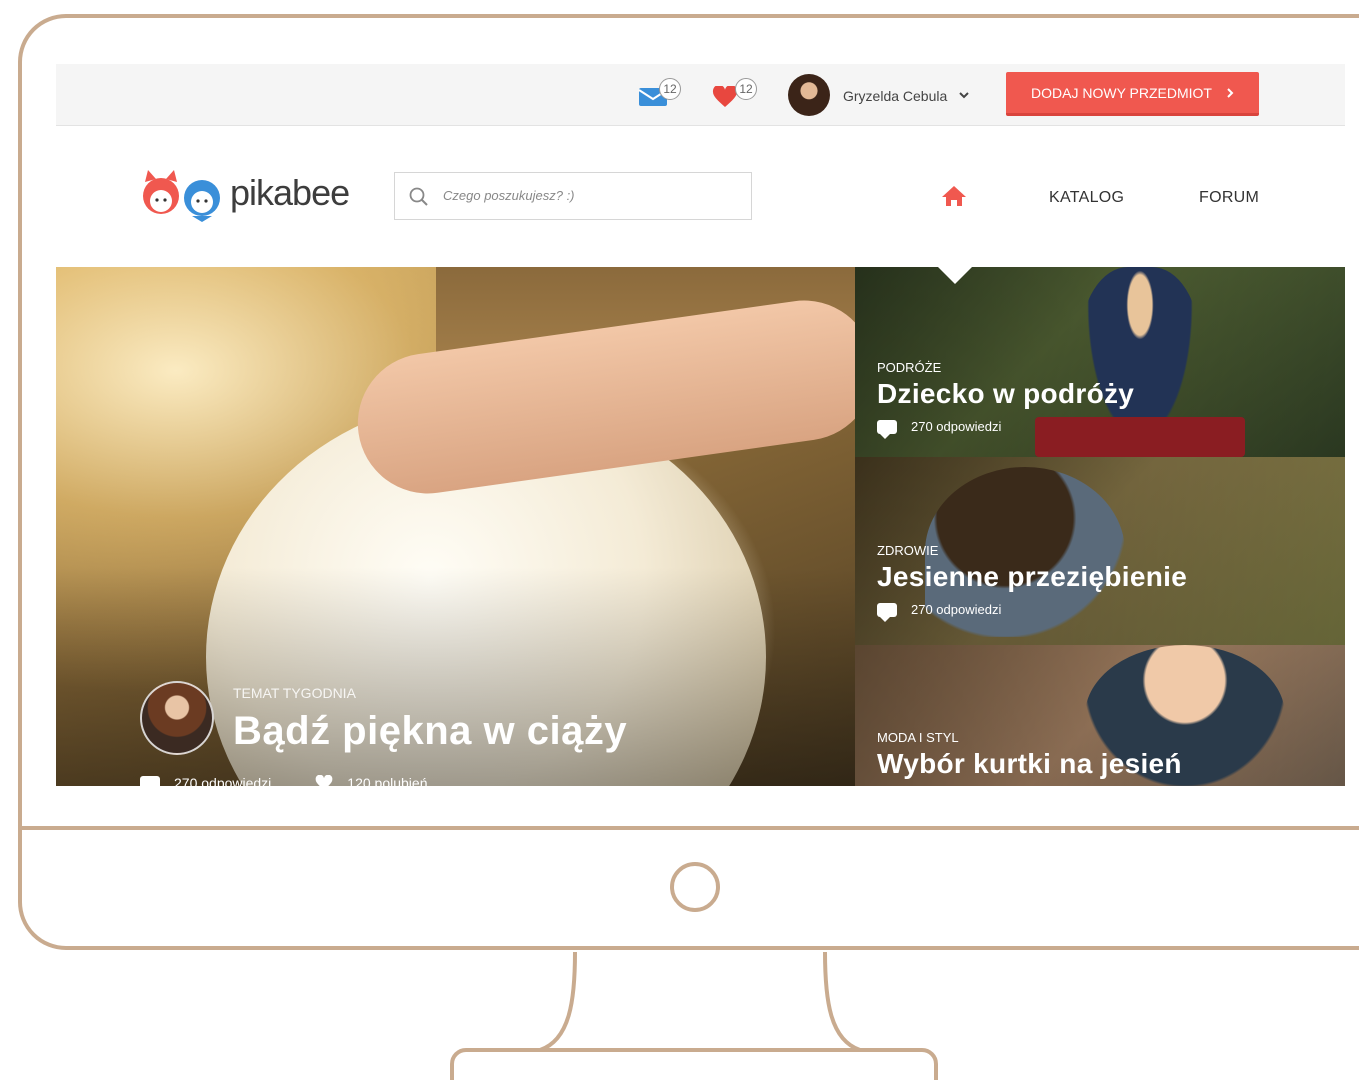 The height and width of the screenshot is (1080, 1359). I want to click on article-card: PODRÓŻE Dziecko w podróży 270 odpowiedzi, so click(1100, 362).